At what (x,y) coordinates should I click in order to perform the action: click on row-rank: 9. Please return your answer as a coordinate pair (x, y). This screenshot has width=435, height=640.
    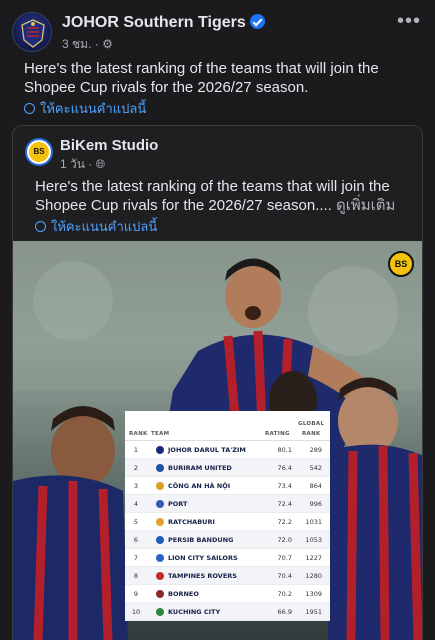
    Looking at the image, I should click on (136, 594).